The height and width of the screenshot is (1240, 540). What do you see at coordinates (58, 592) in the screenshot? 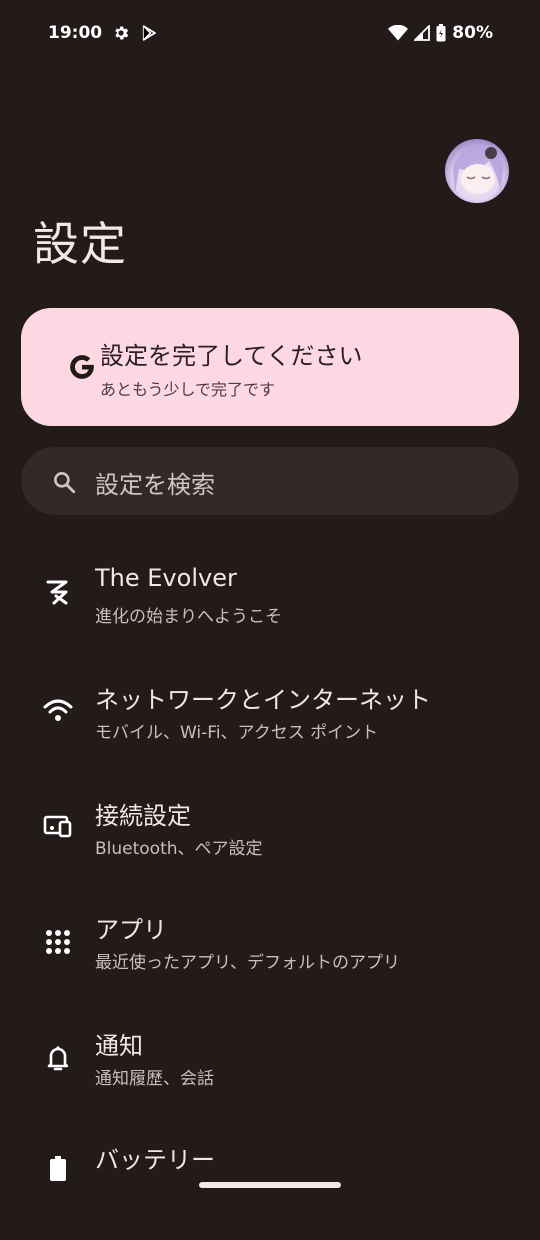
I see `evolver-icon` at bounding box center [58, 592].